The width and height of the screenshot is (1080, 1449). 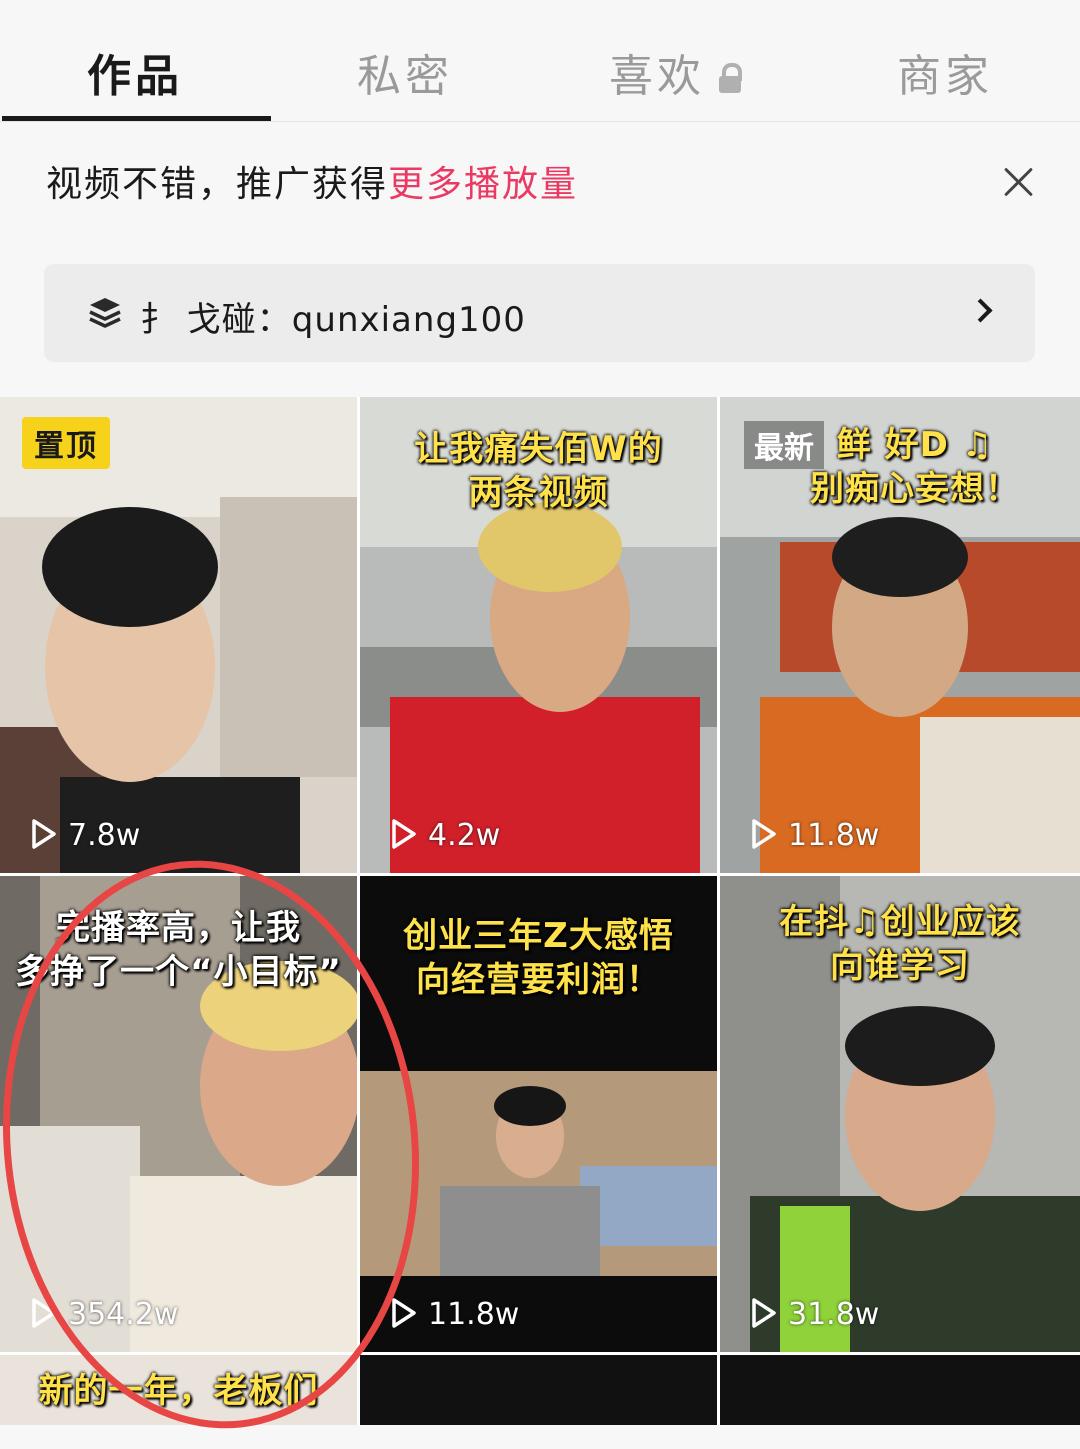 What do you see at coordinates (915, 467) in the screenshot?
I see `video-caption: 鲜 好D ♫ 别痴心妄想！` at bounding box center [915, 467].